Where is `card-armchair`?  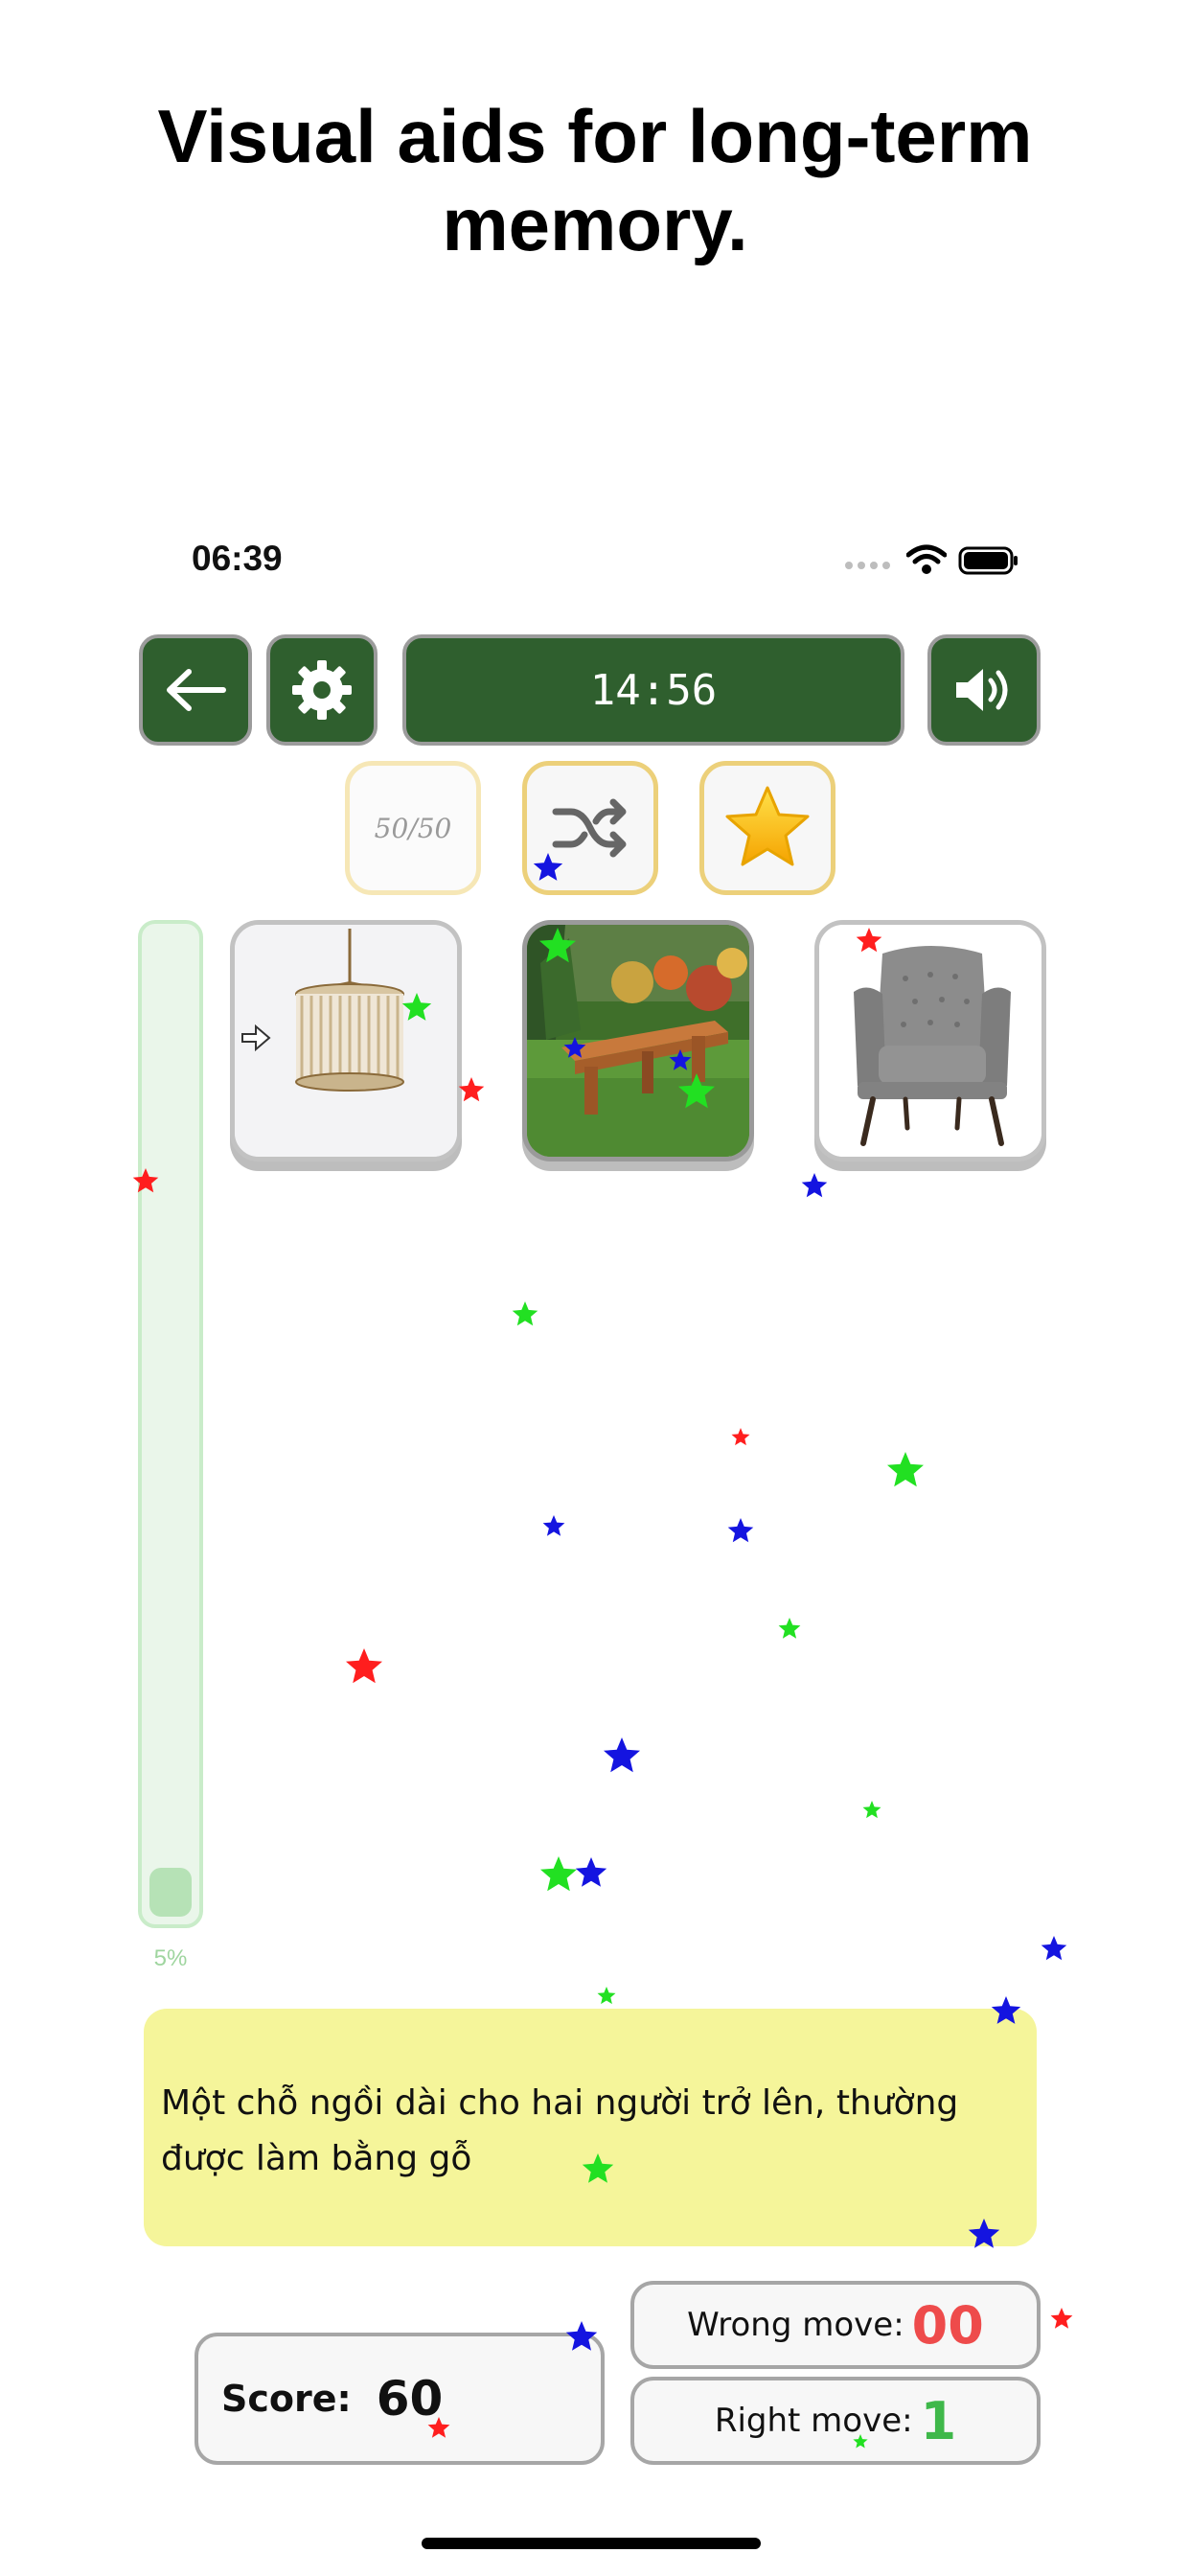
card-armchair is located at coordinates (930, 1041).